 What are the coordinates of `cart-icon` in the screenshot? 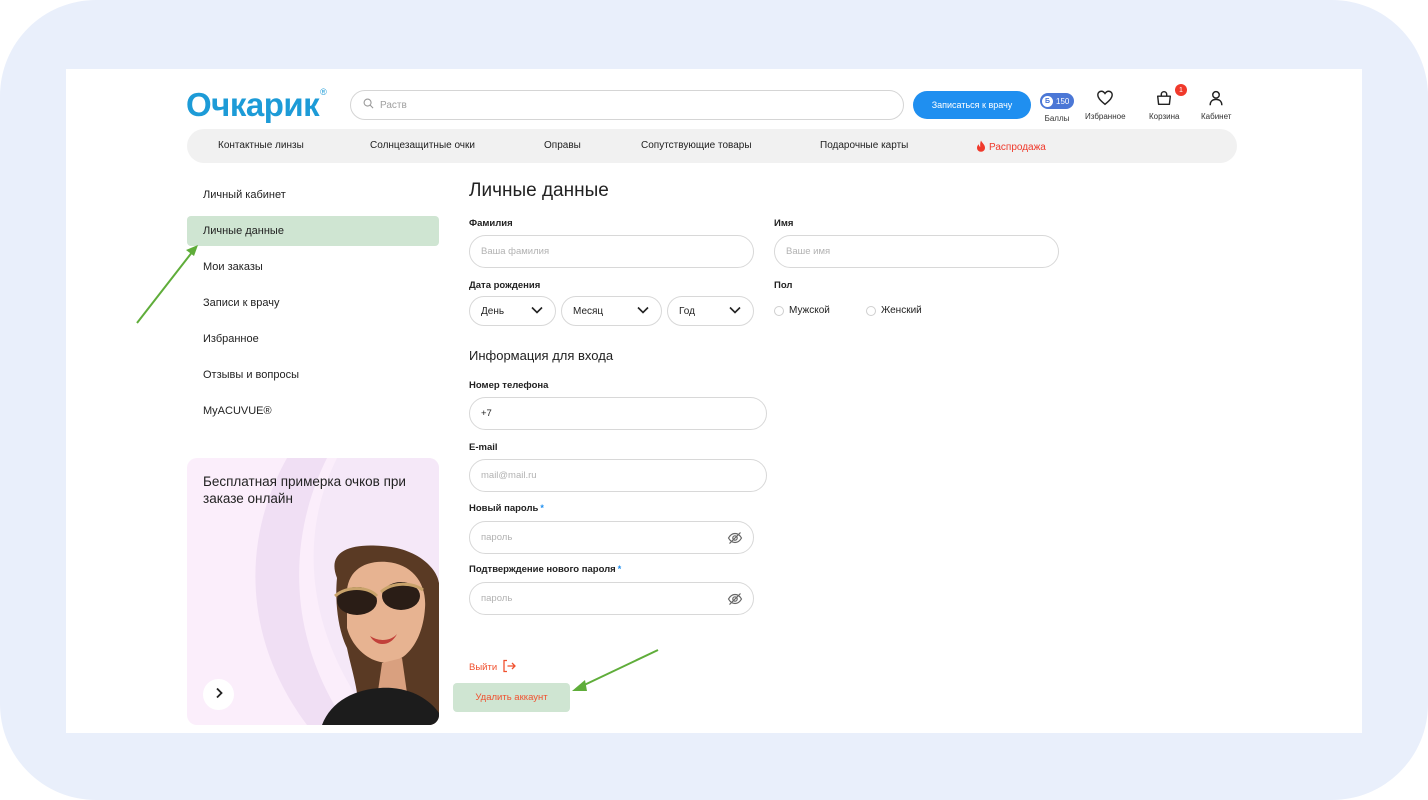 It's located at (1164, 100).